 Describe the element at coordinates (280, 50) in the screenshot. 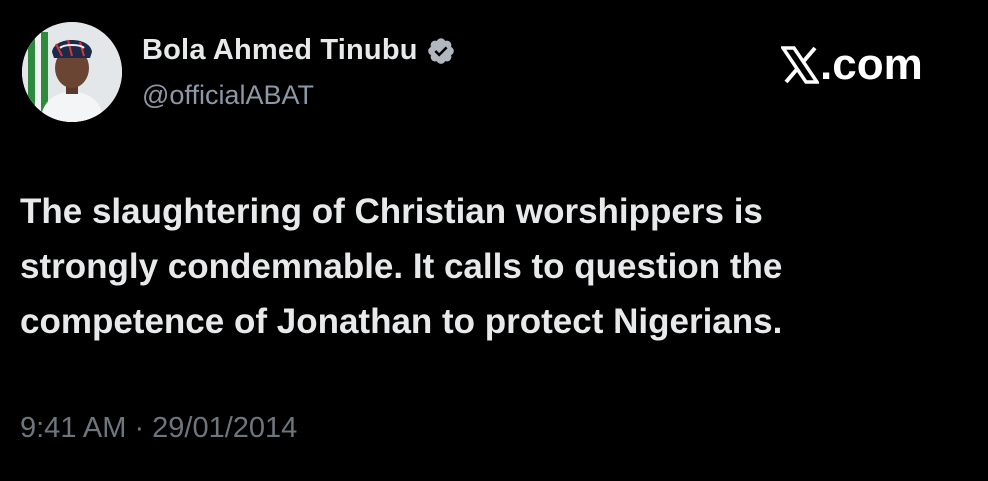

I see `author-display-name: Bola Ahmed Tinubu` at that location.